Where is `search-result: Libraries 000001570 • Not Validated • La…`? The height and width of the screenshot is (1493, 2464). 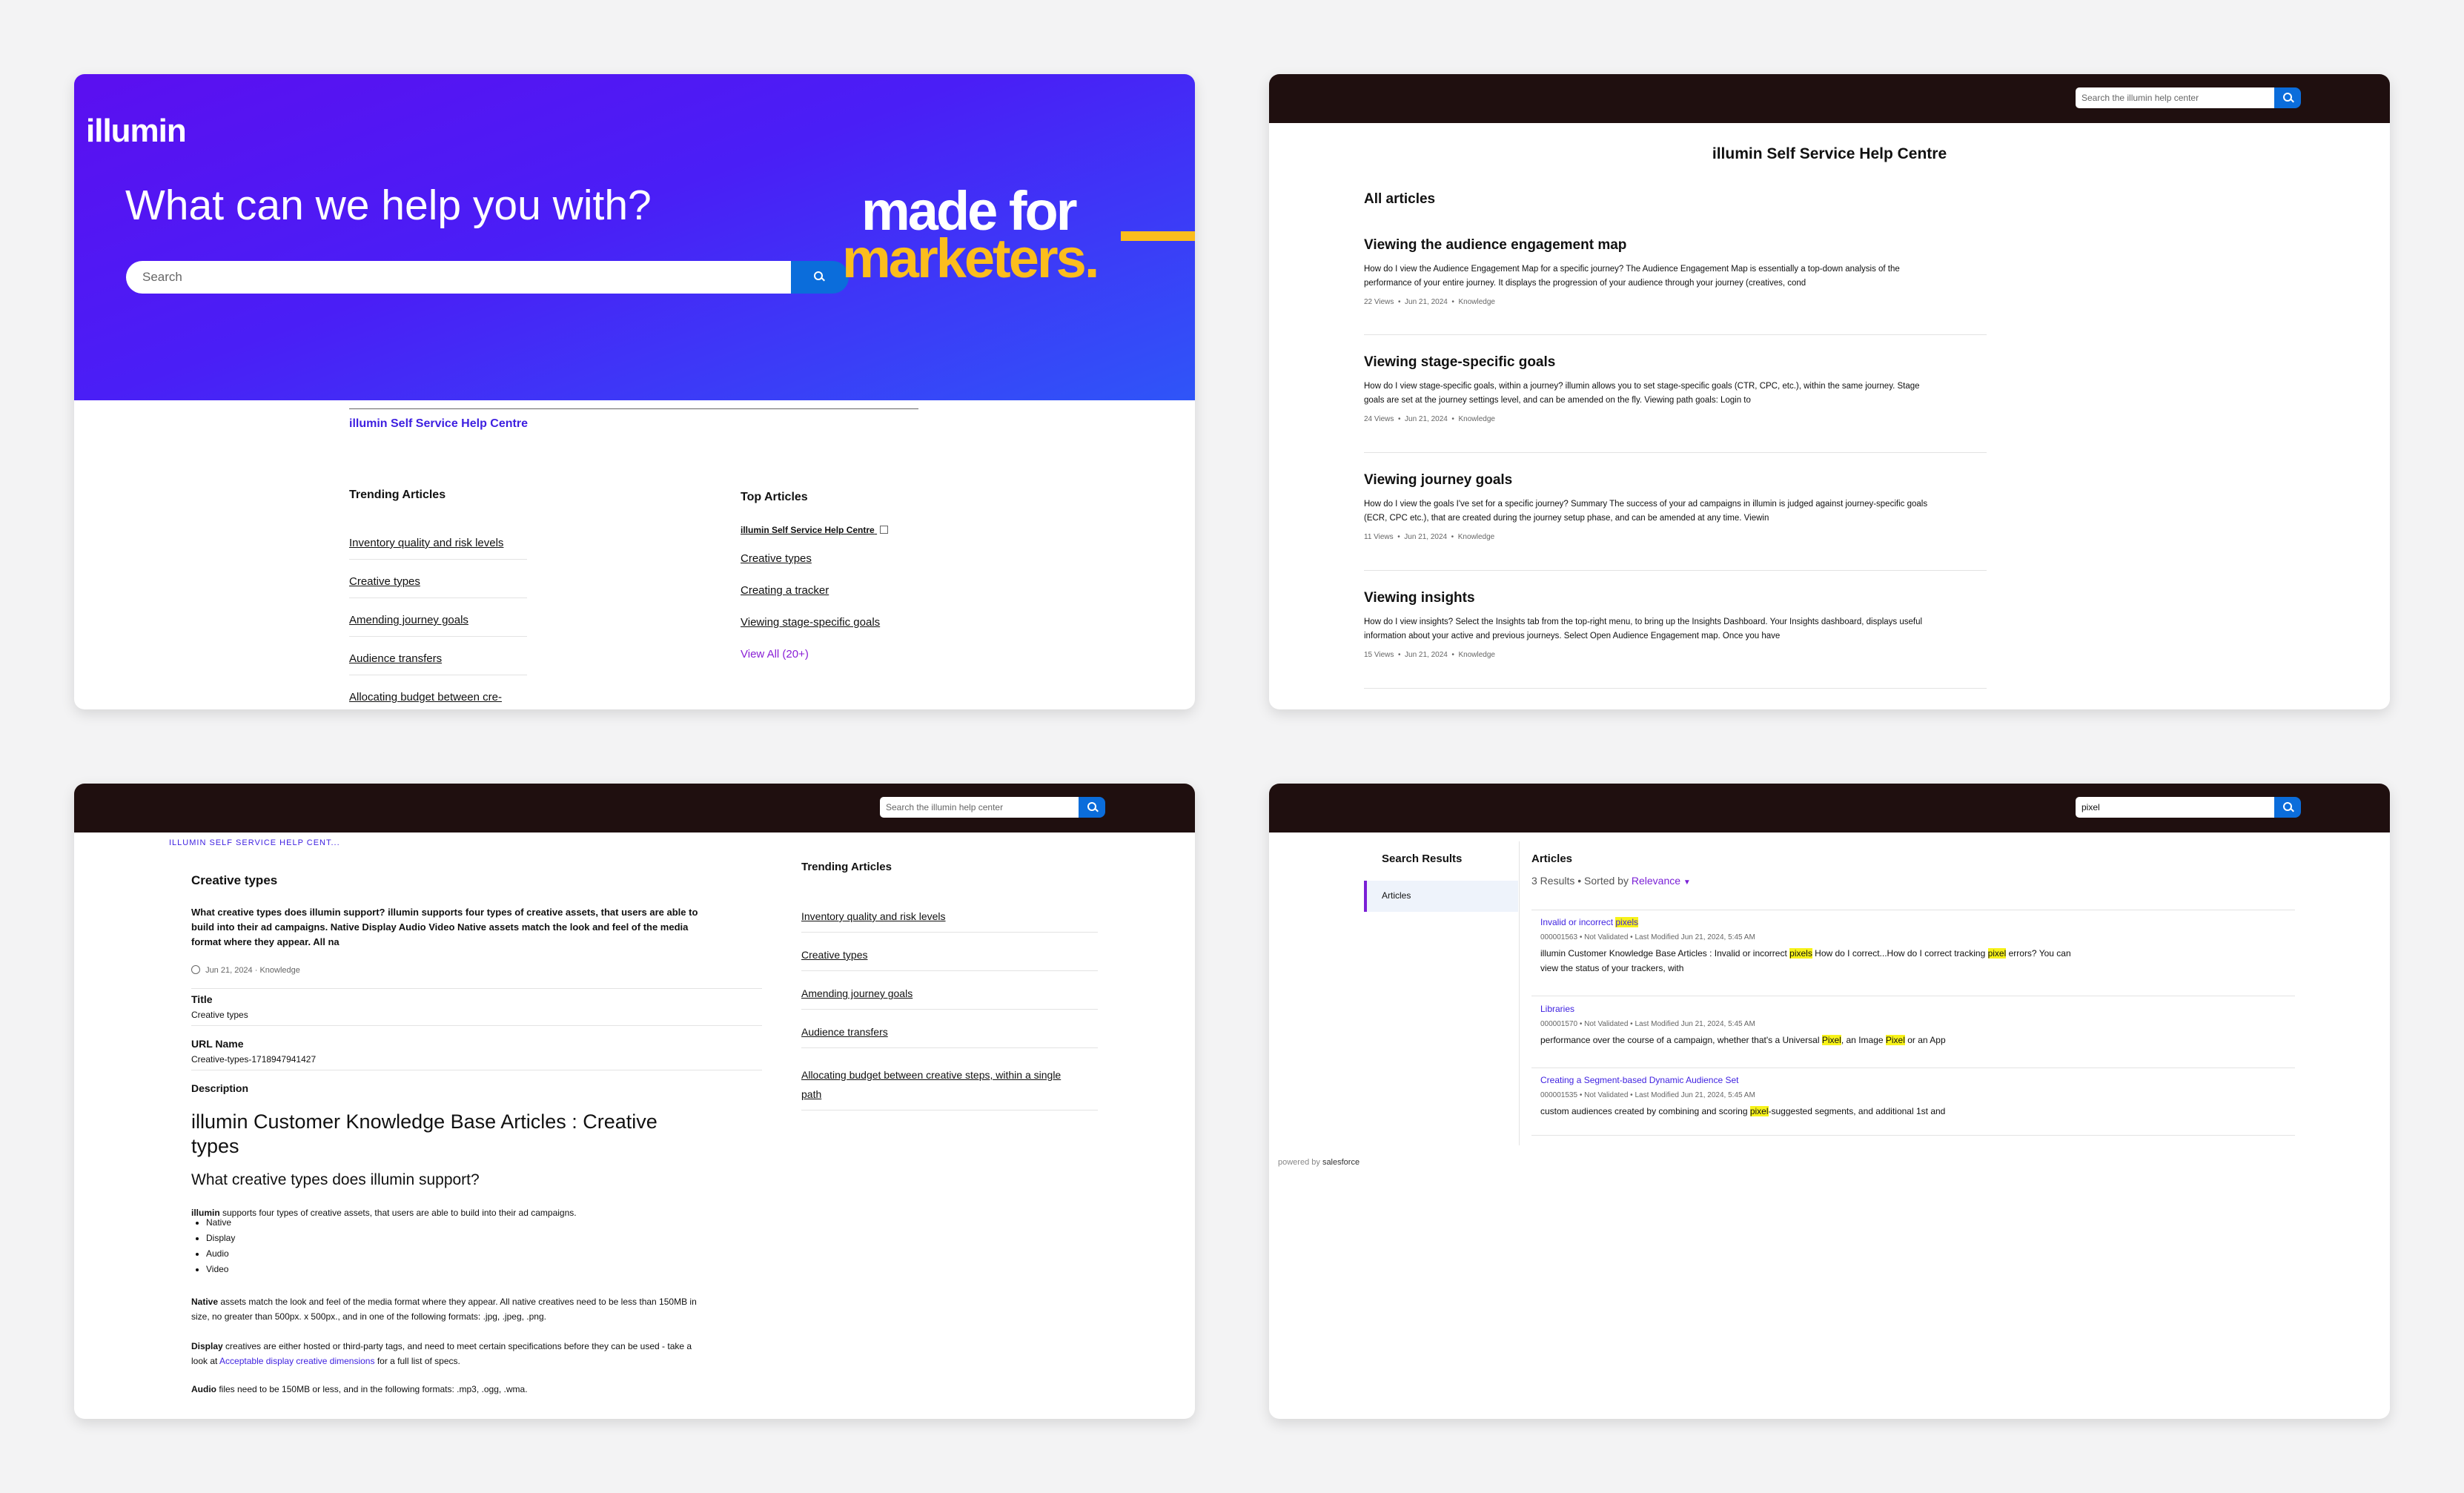
search-result: Libraries 000001570 • Not Validated • La… is located at coordinates (1911, 1025).